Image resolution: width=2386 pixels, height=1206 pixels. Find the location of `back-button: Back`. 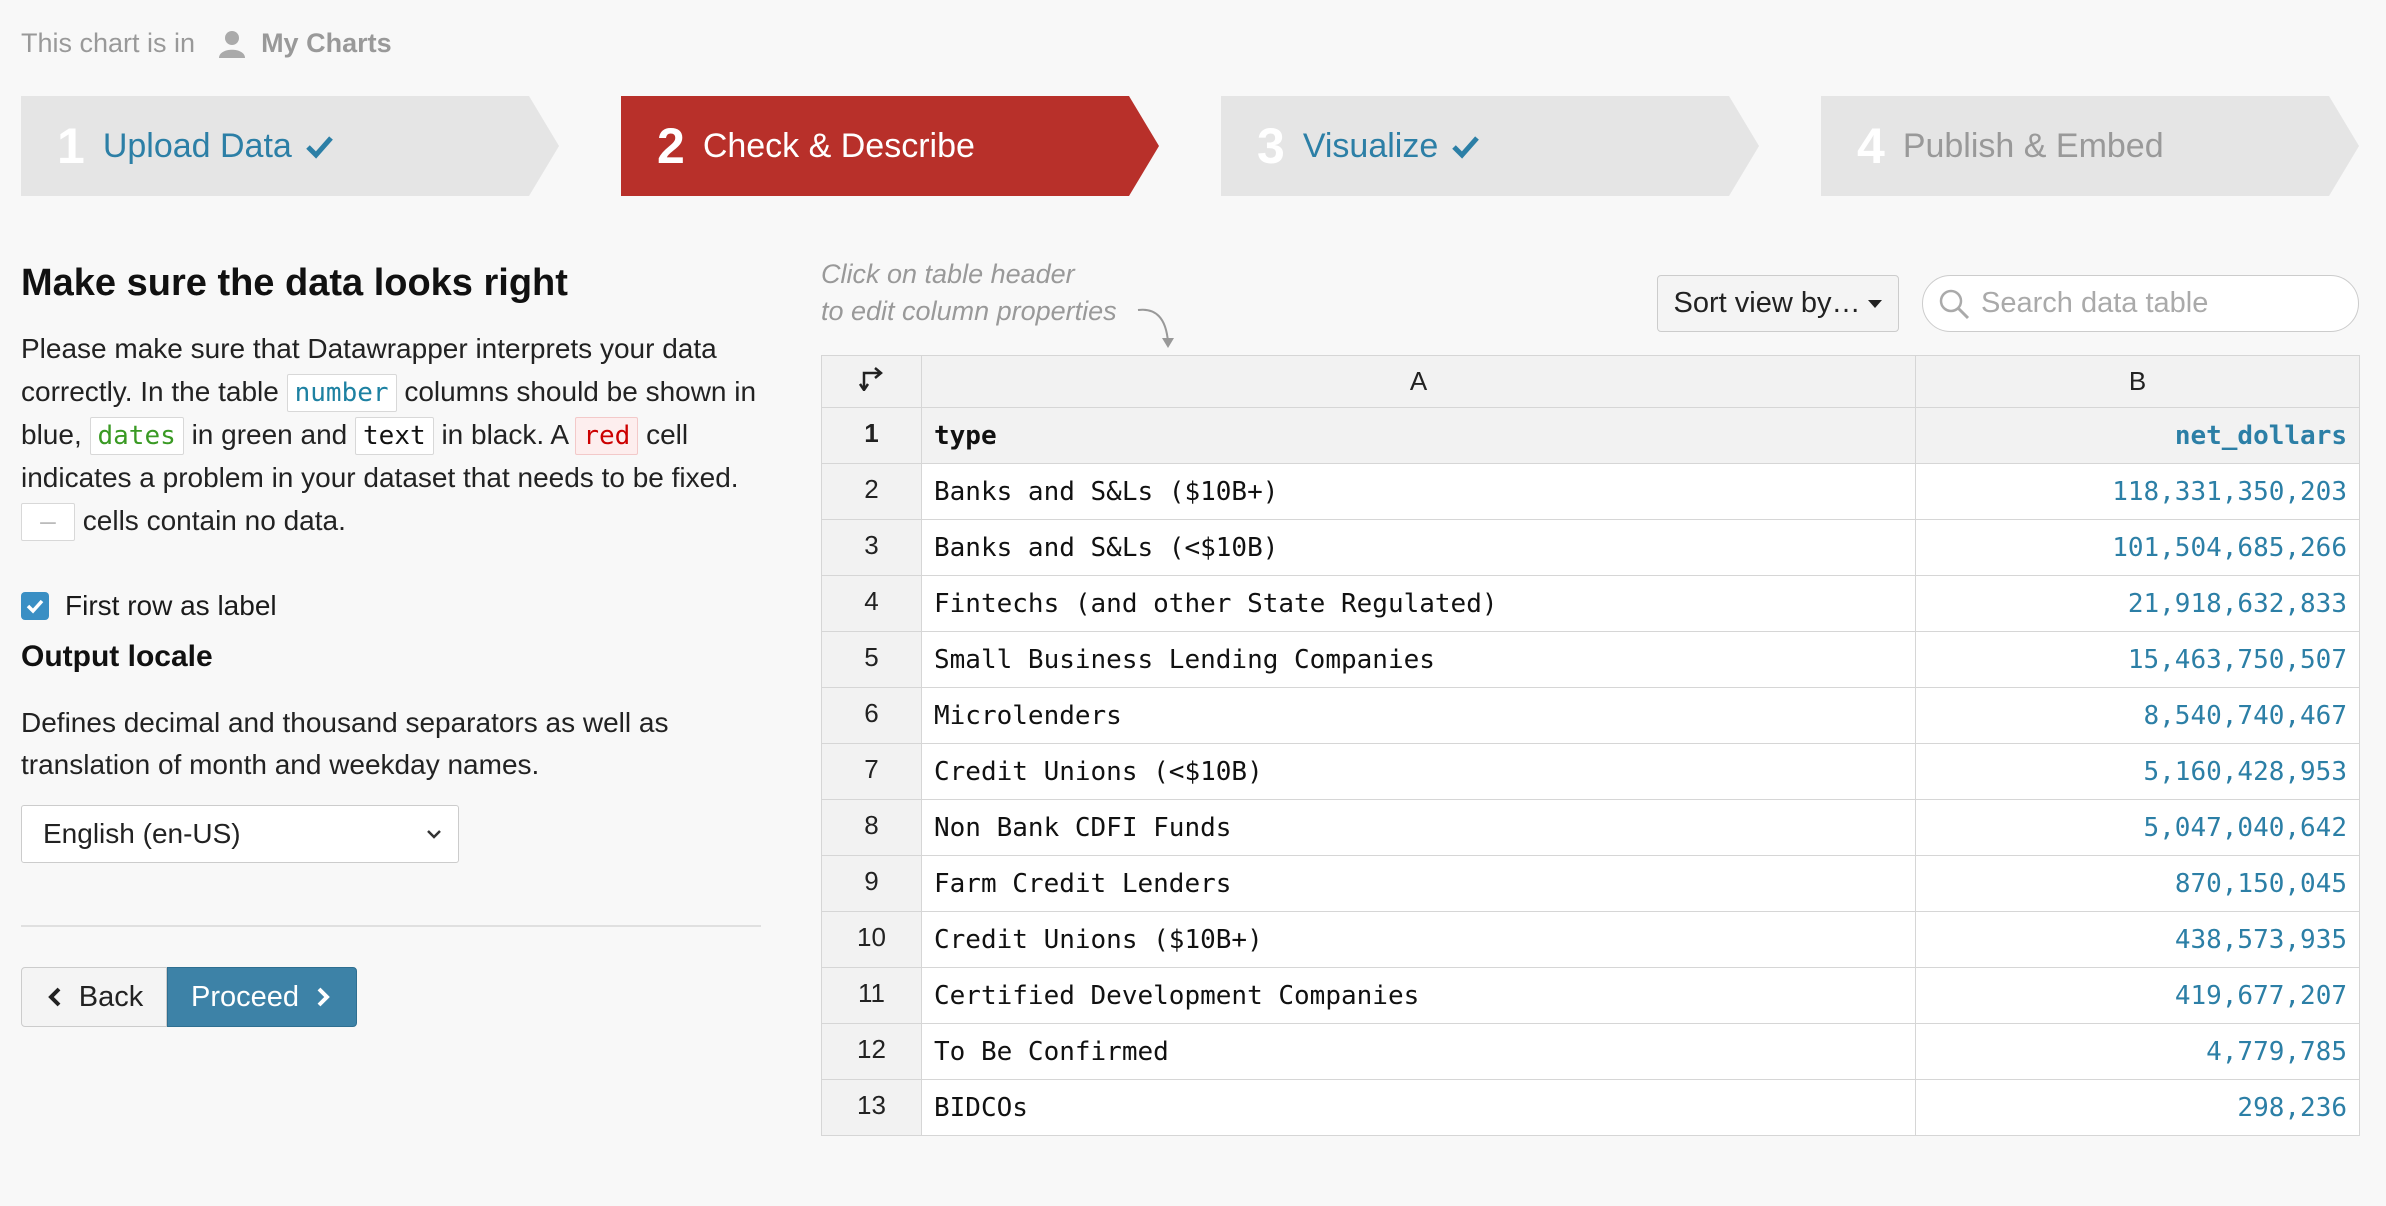

back-button: Back is located at coordinates (94, 997).